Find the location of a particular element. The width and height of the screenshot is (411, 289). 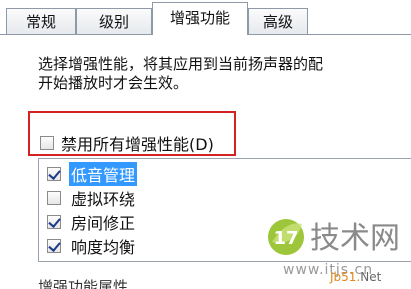

list-item-room-correction: 房间修正 is located at coordinates (92, 222).